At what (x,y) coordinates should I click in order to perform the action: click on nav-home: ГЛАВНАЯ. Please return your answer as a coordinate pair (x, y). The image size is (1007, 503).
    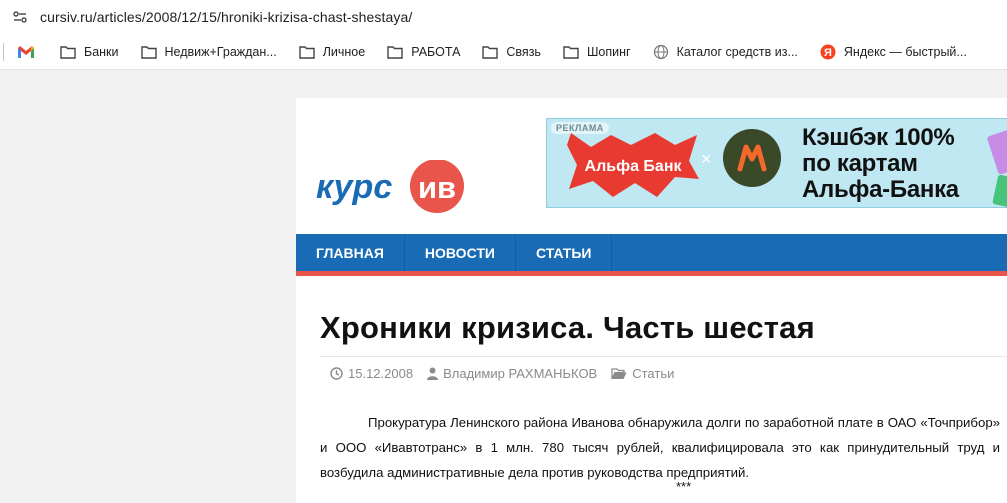
    Looking at the image, I should click on (350, 252).